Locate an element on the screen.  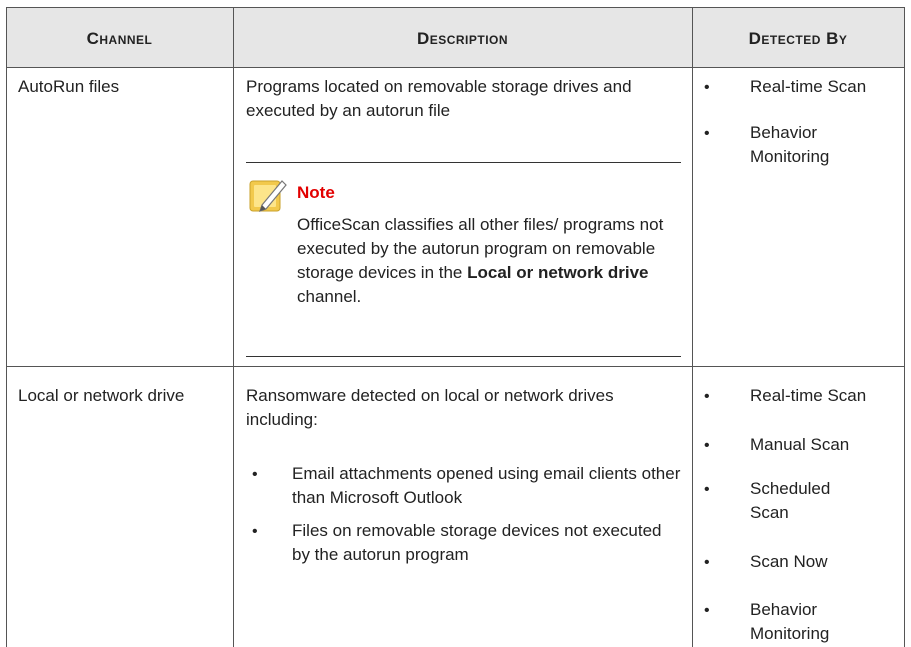
row2-detected-4: Scan Now is located at coordinates (789, 561).